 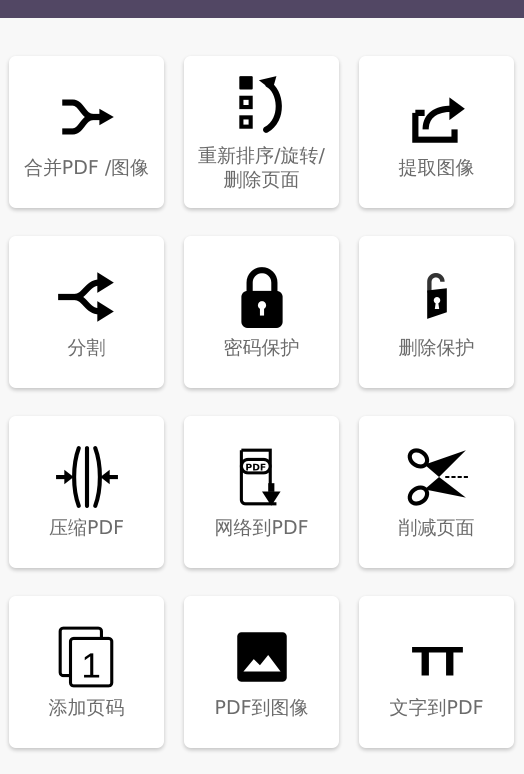 What do you see at coordinates (86, 312) in the screenshot?
I see `tool-button: 分割` at bounding box center [86, 312].